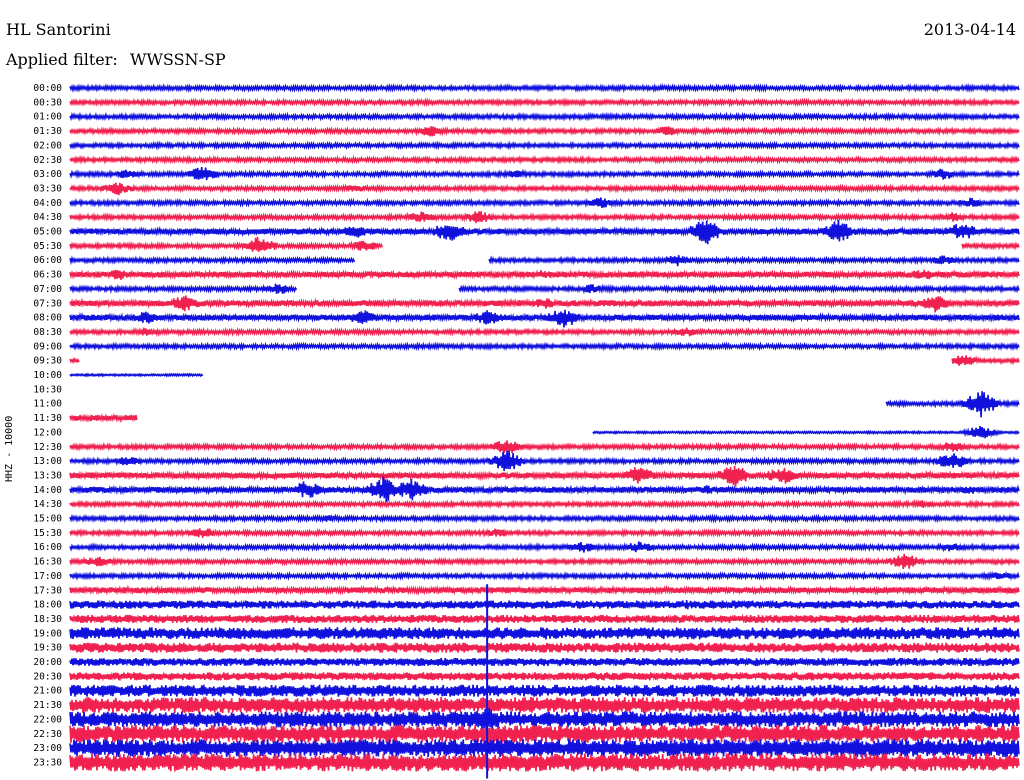 This screenshot has height=780, width=1024. I want to click on y-tick-label: 20:00, so click(47, 662).